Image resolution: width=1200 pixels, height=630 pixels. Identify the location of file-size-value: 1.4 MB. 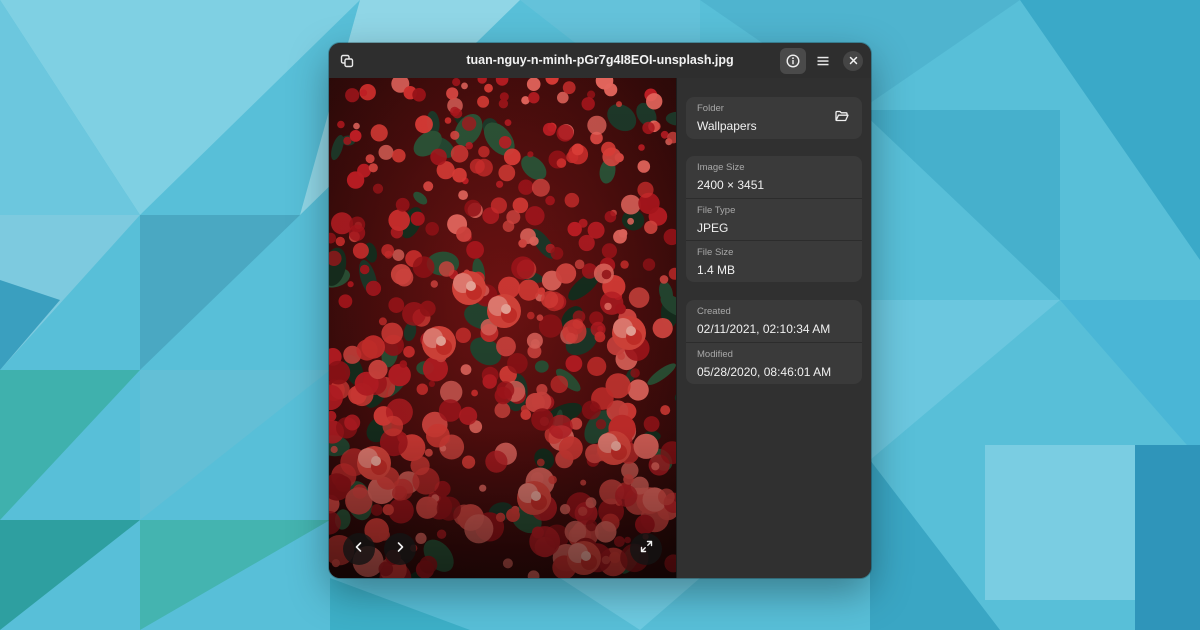
(716, 270).